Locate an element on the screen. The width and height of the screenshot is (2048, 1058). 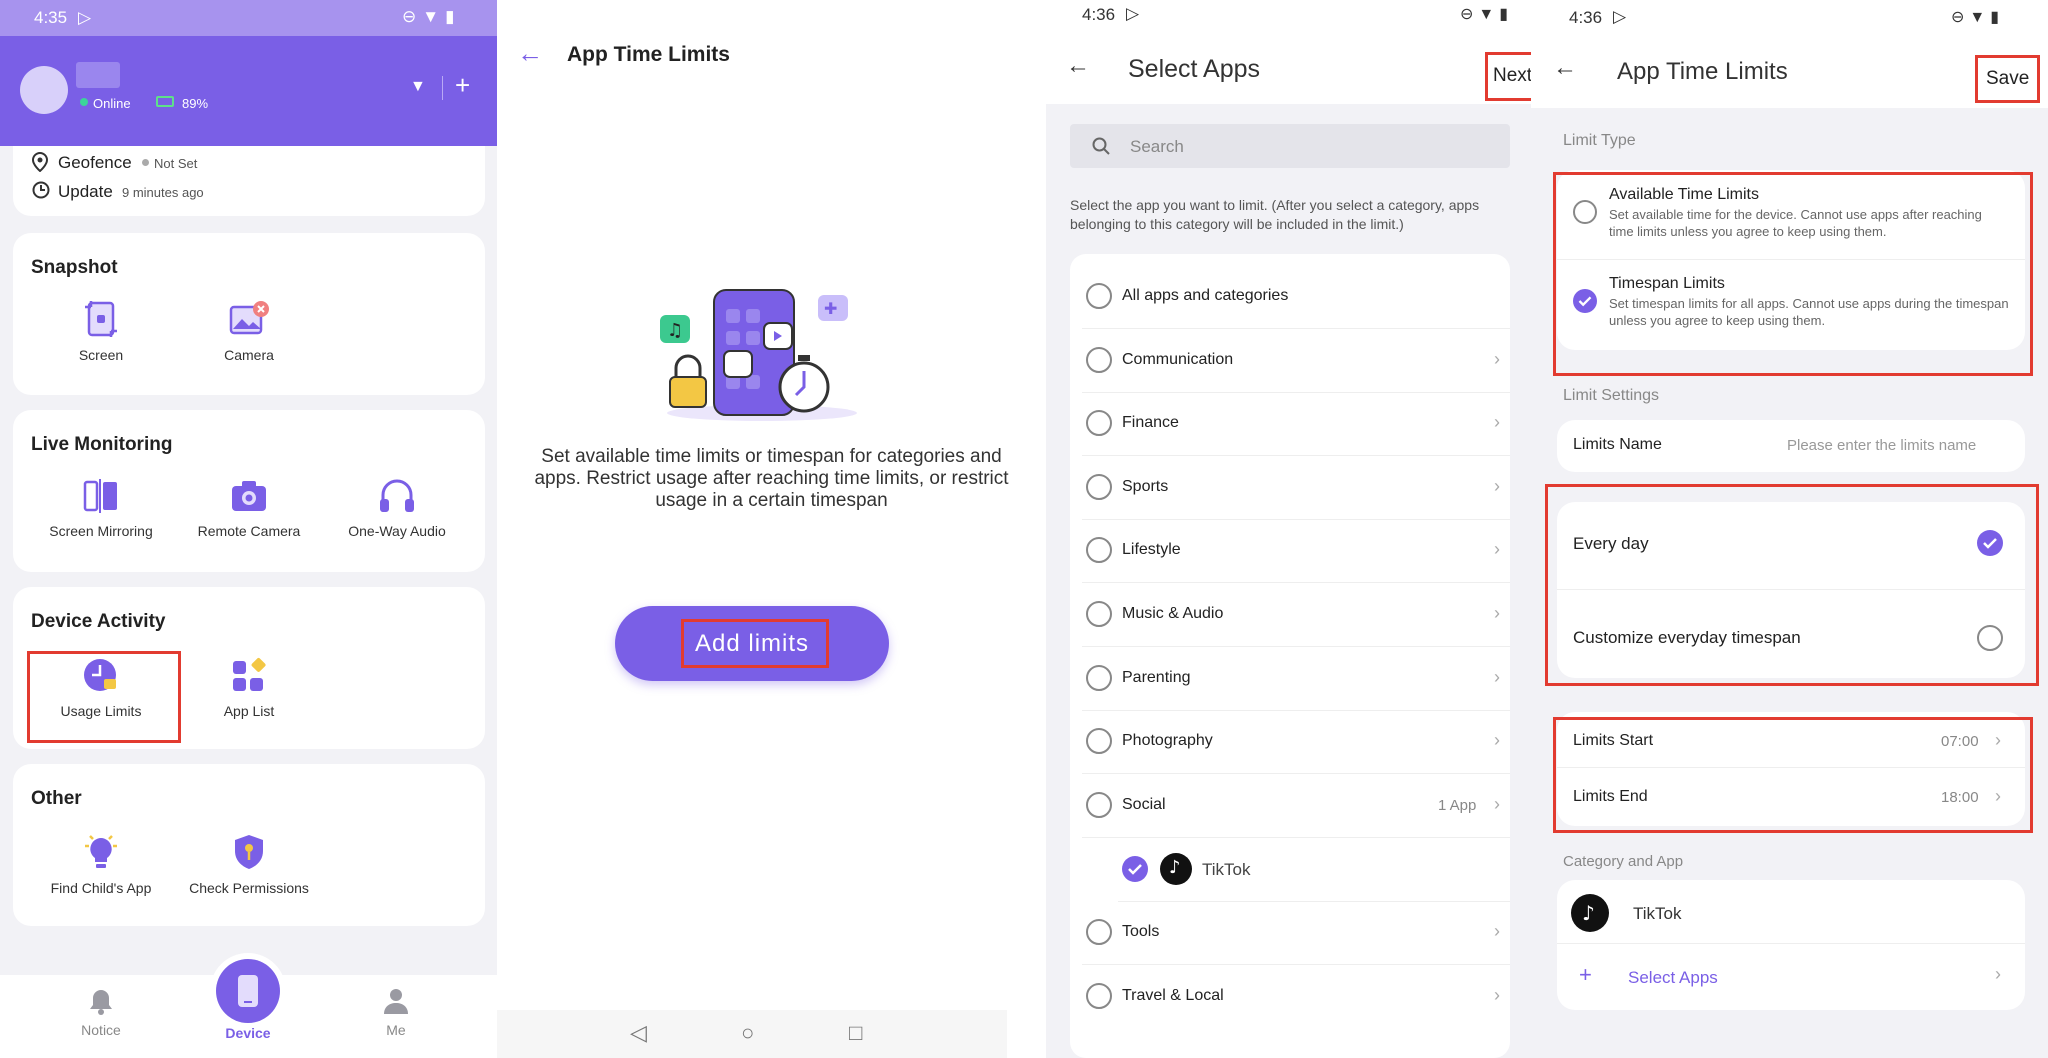
remote-camera-label: Remote Camera is located at coordinates (249, 531).